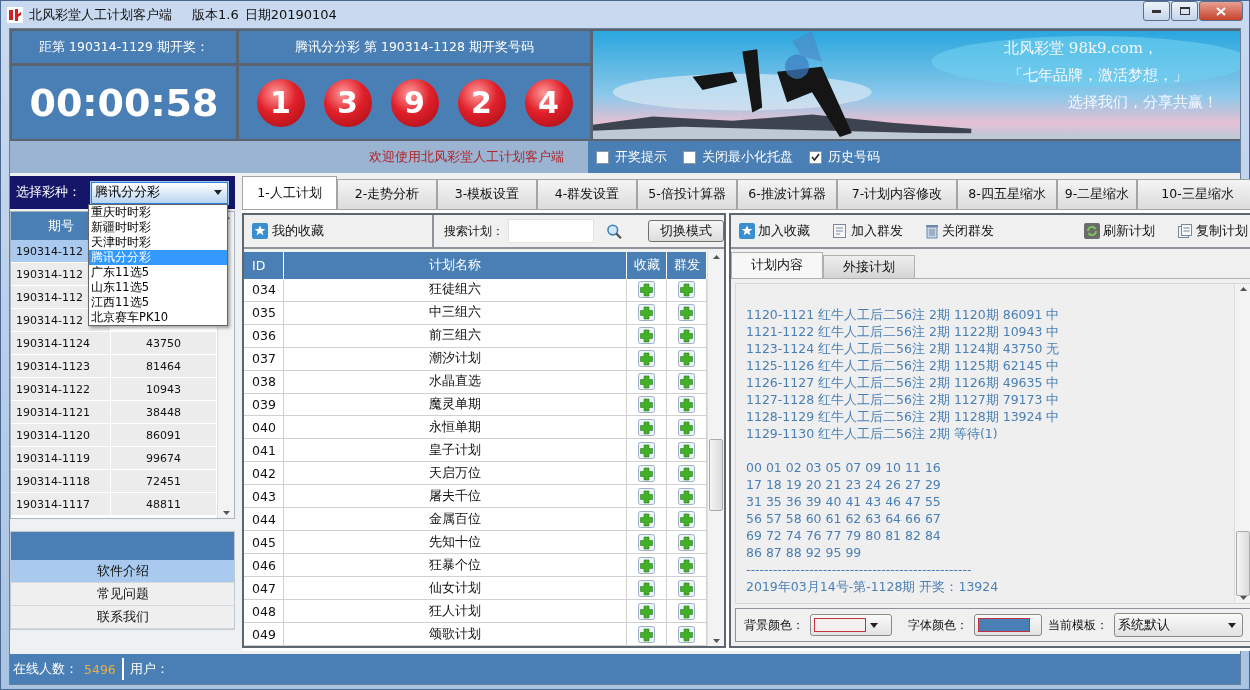 The height and width of the screenshot is (690, 1250). Describe the element at coordinates (938, 625) in the screenshot. I see `font-color-label: 字体颜色：` at that location.